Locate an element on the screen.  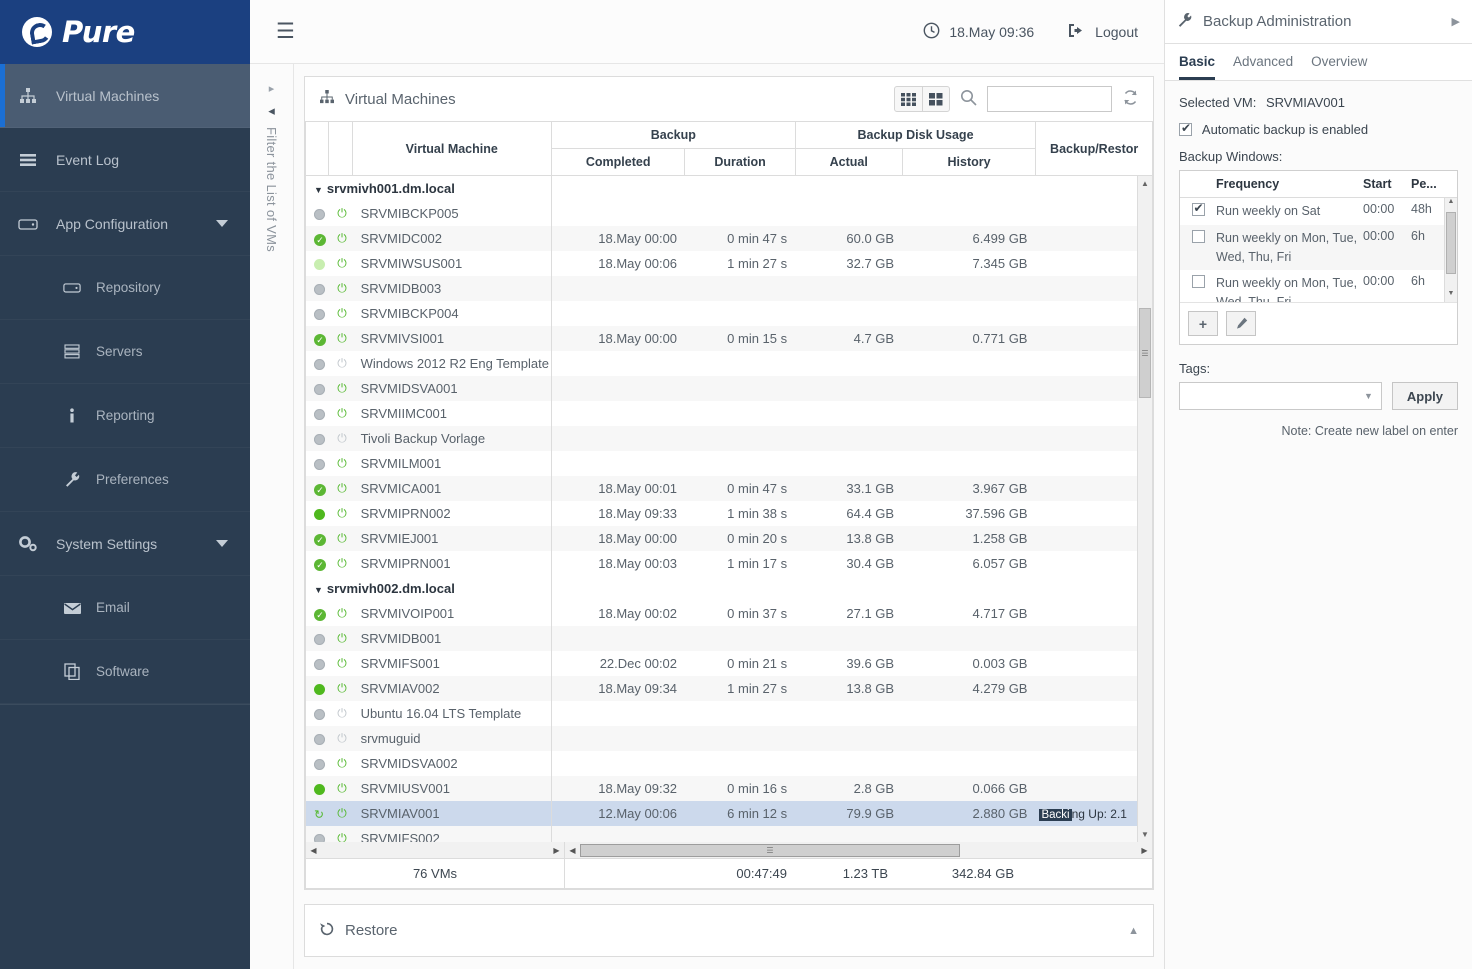
row-vm-name: SRVMIAV002 is located at coordinates (452, 688).